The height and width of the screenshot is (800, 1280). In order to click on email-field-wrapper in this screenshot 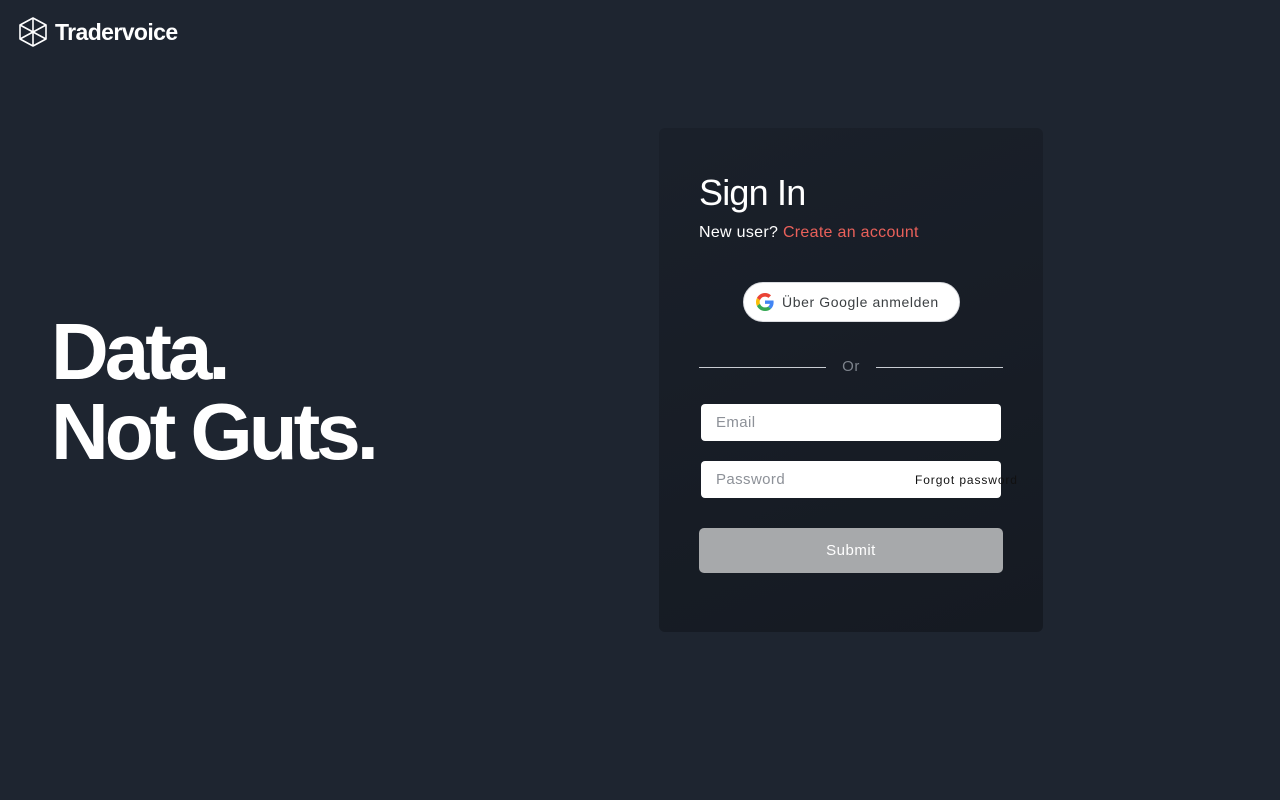, I will do `click(851, 422)`.